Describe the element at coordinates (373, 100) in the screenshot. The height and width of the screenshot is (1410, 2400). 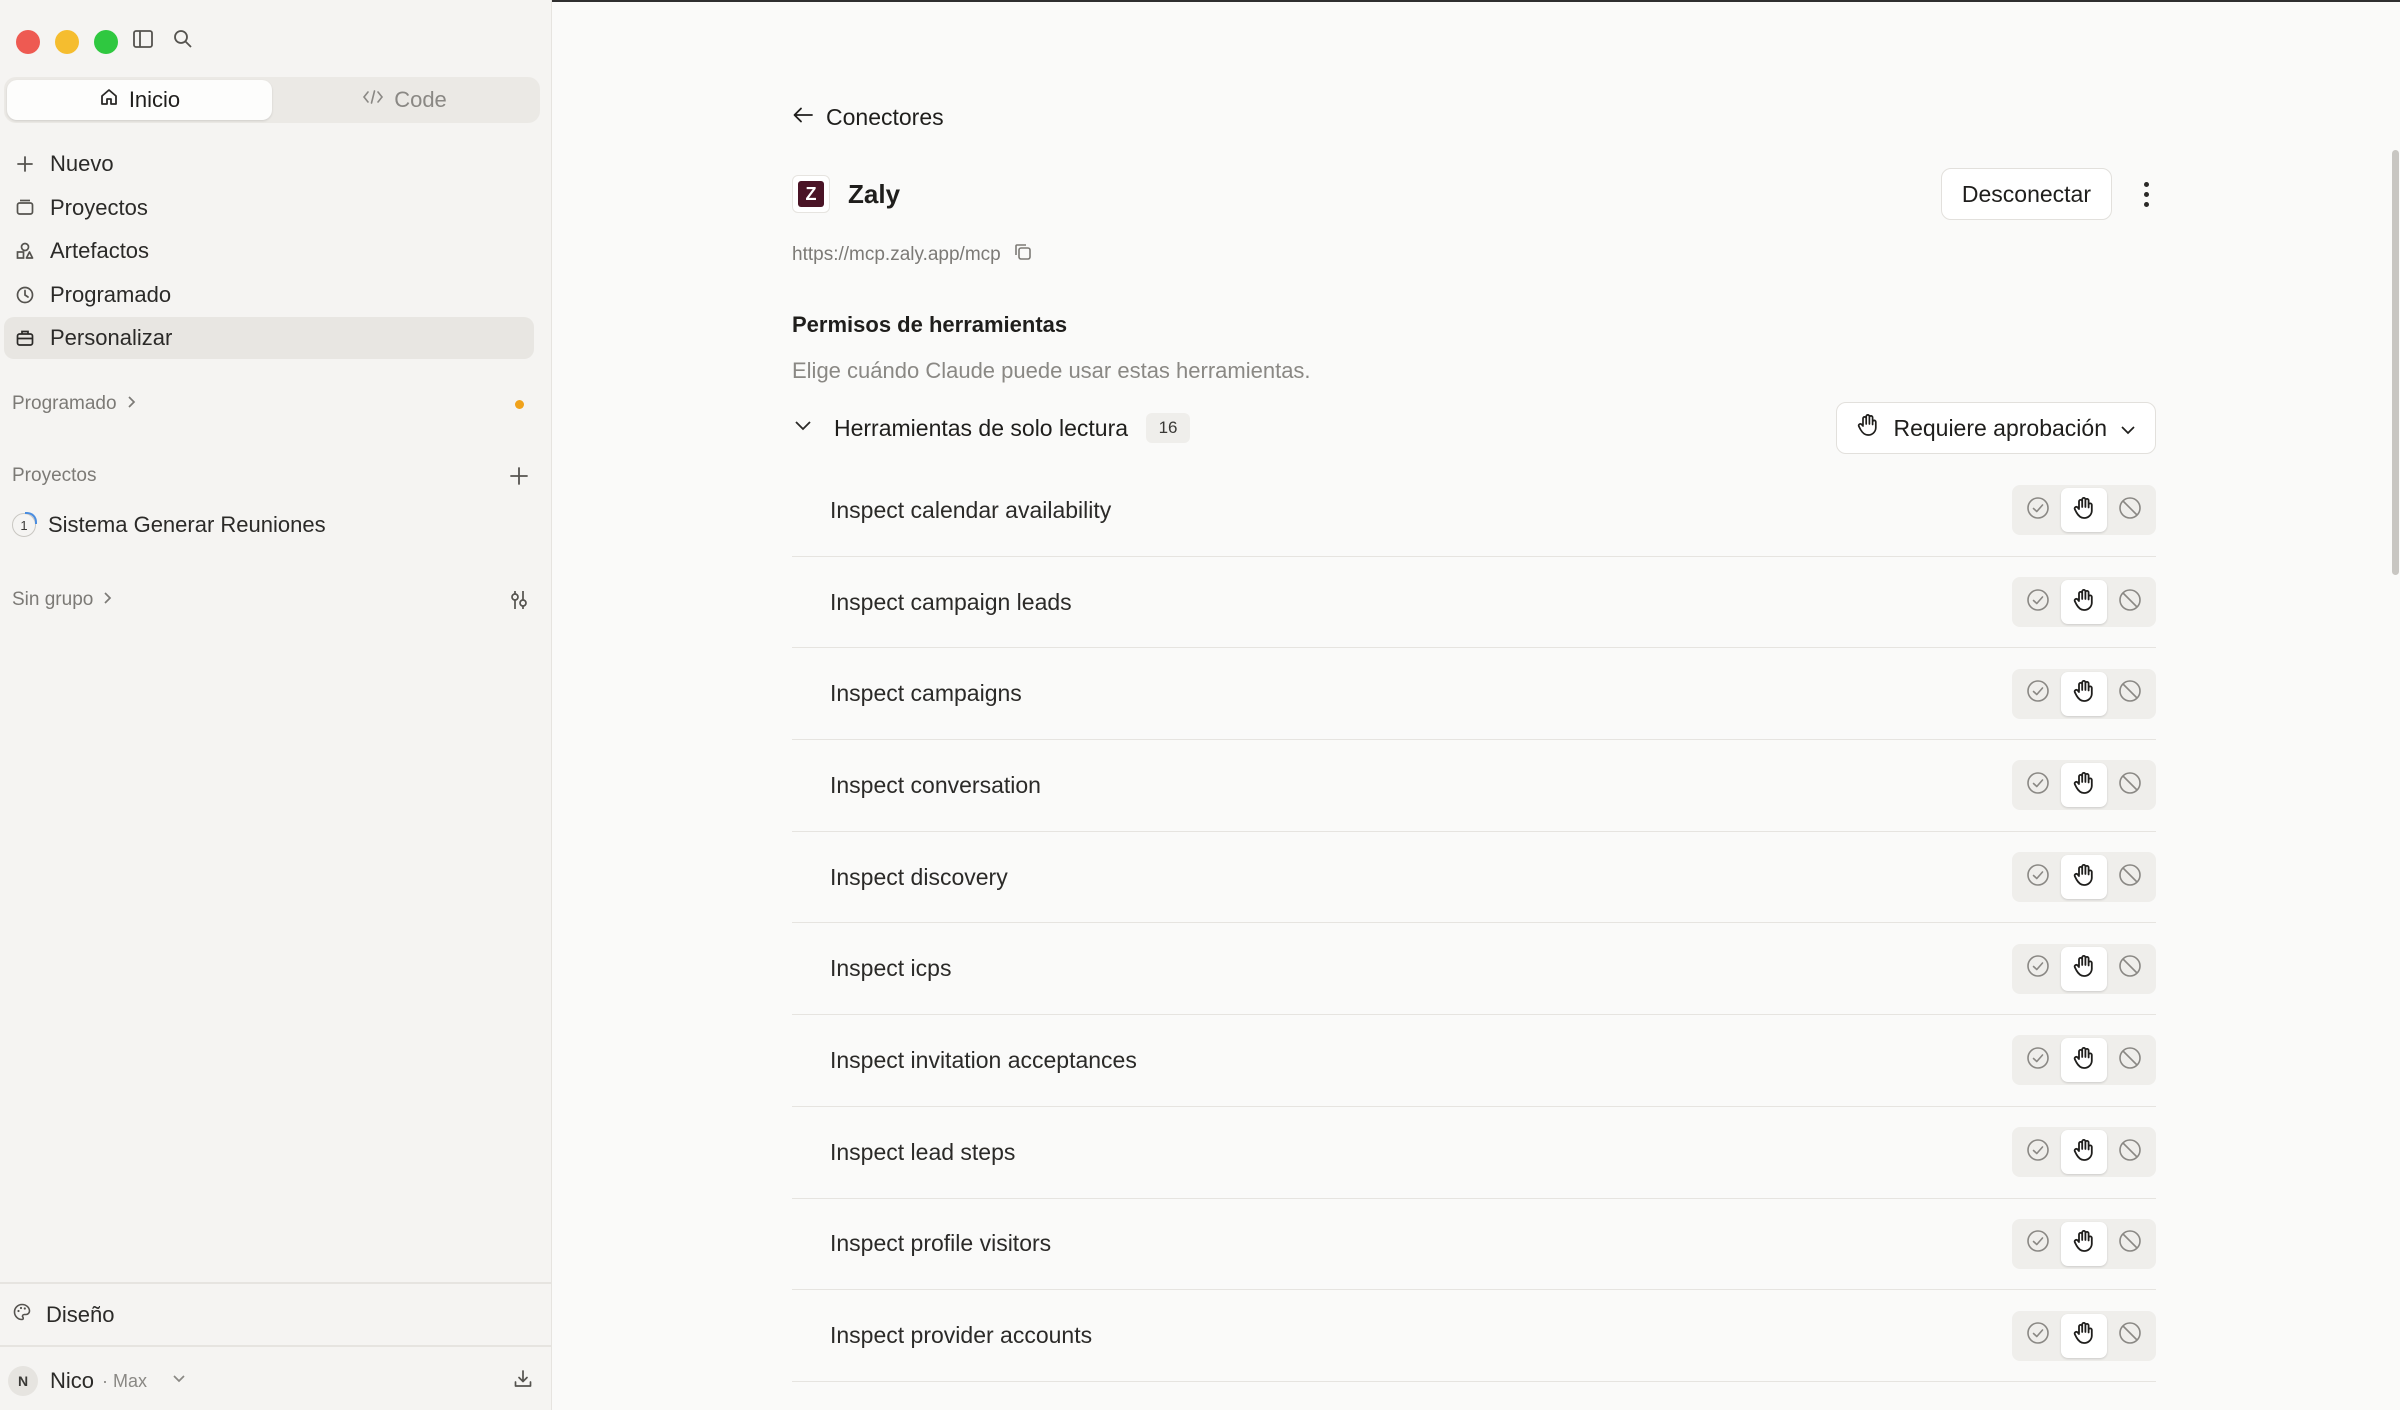
I see `code-icon` at that location.